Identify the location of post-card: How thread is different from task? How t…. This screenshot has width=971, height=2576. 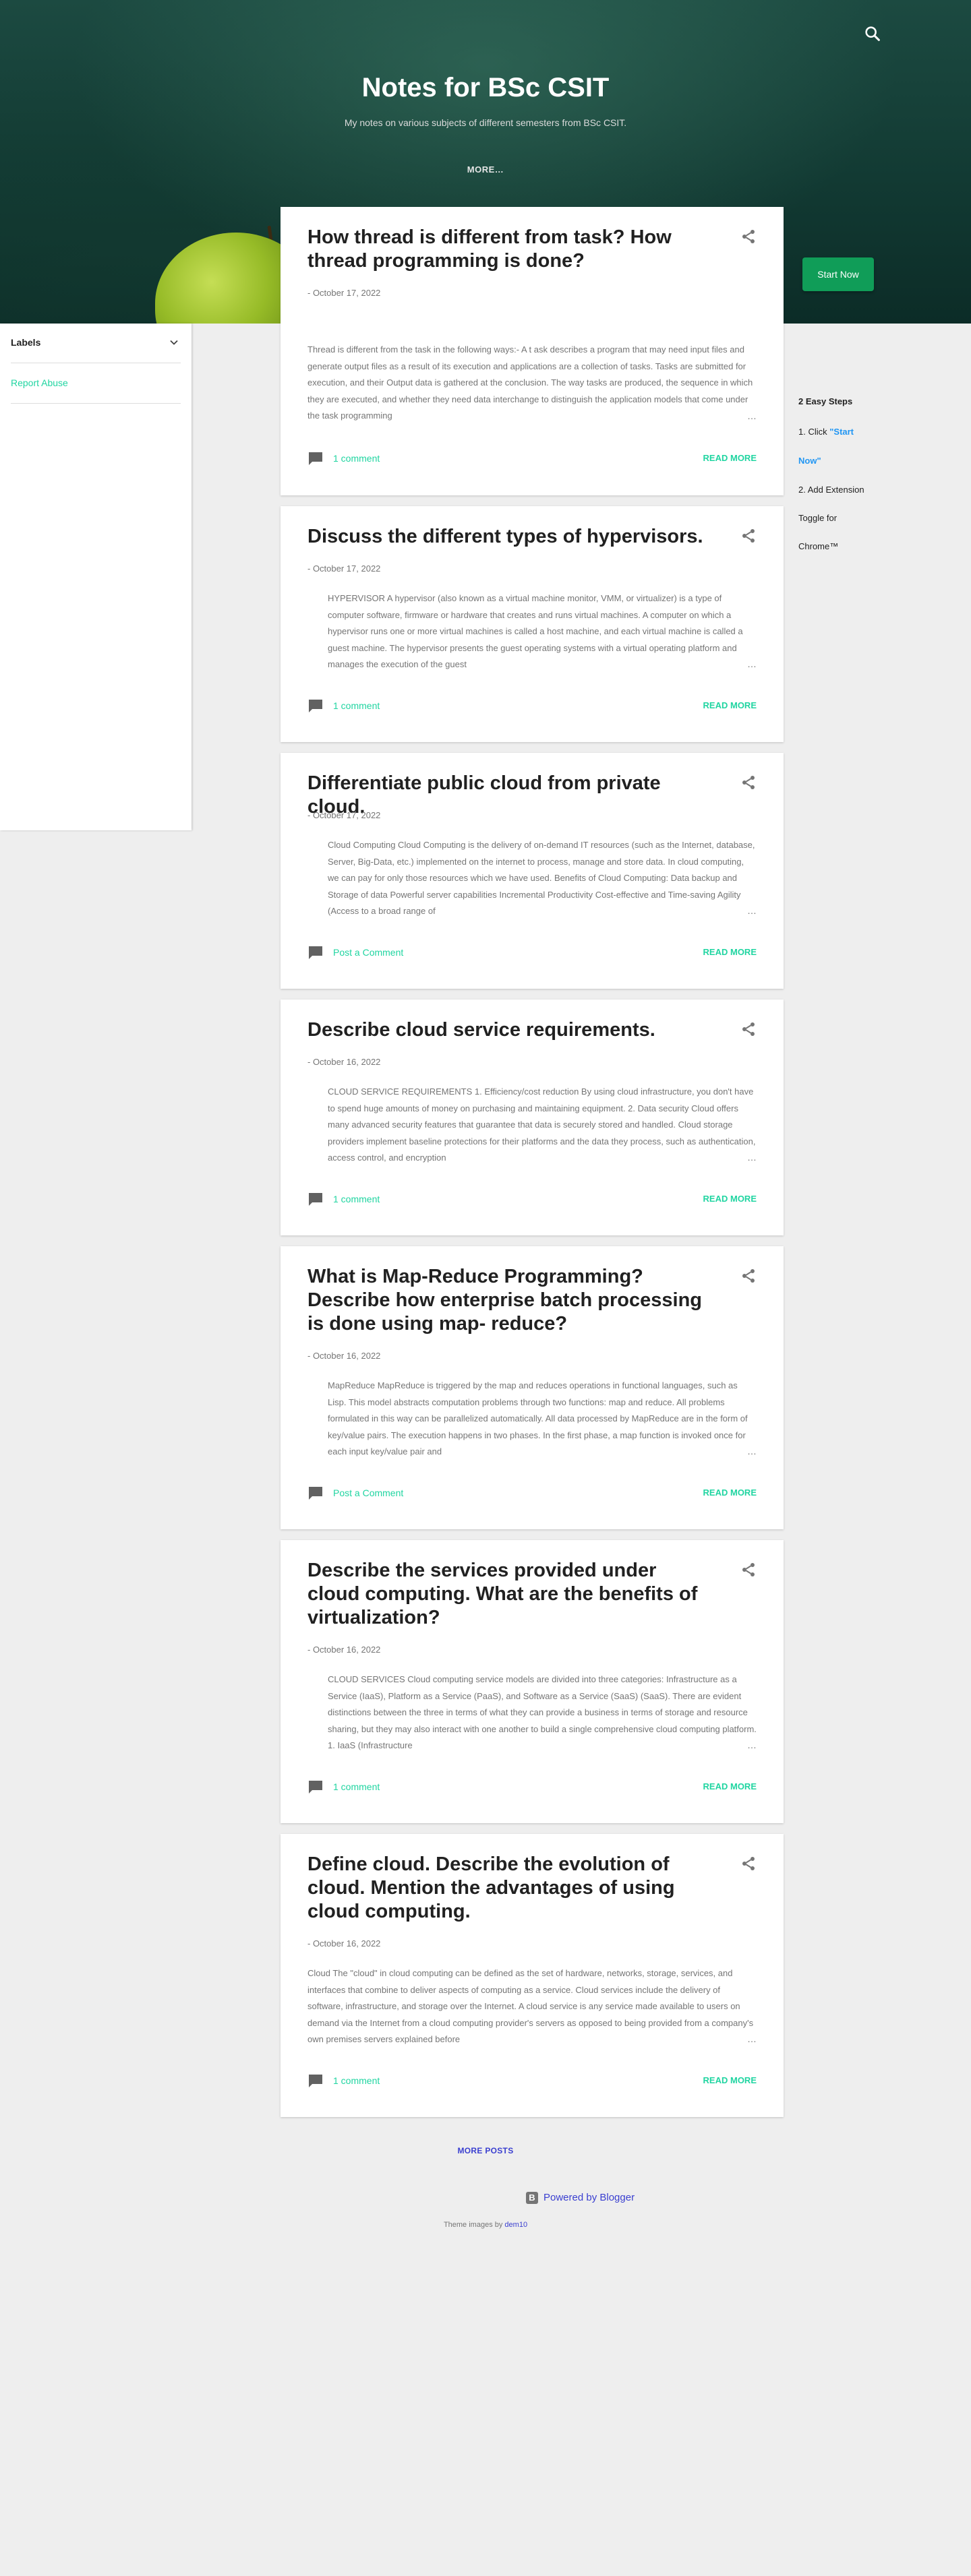
(533, 351).